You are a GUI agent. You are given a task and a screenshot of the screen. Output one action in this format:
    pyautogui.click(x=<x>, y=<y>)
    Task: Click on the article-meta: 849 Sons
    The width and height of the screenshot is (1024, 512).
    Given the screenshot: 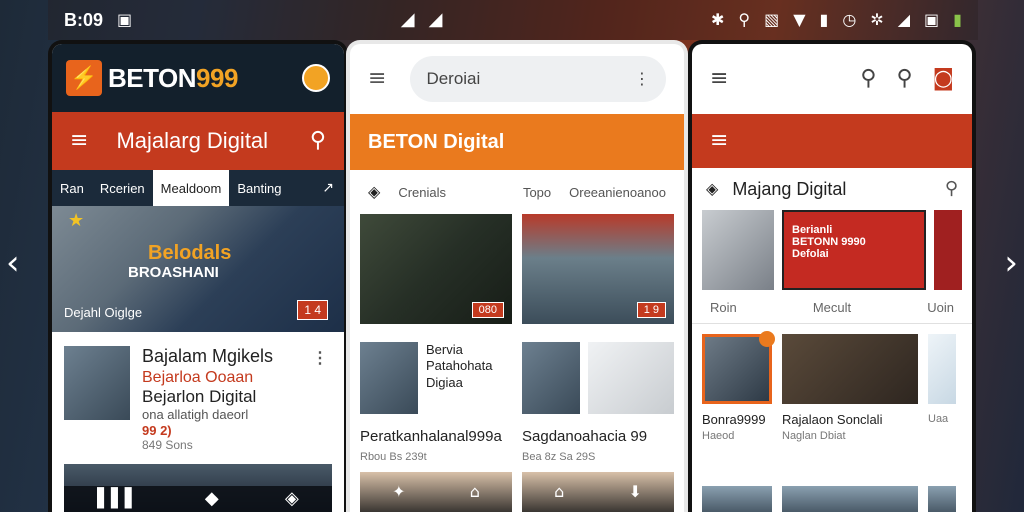 What is the action you would take?
    pyautogui.click(x=167, y=445)
    